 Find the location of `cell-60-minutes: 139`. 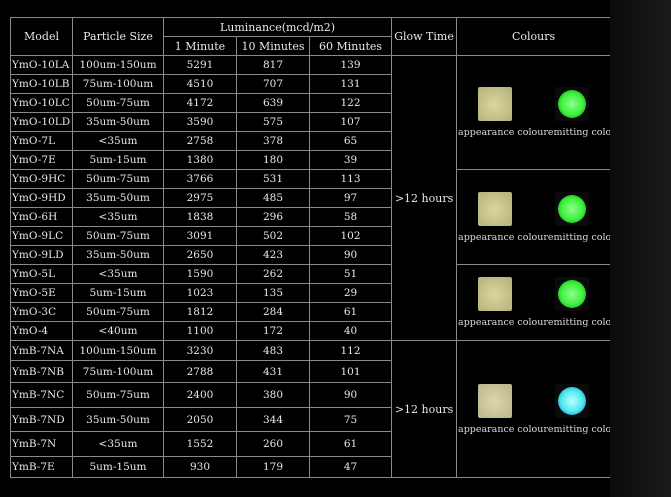

cell-60-minutes: 139 is located at coordinates (350, 65).